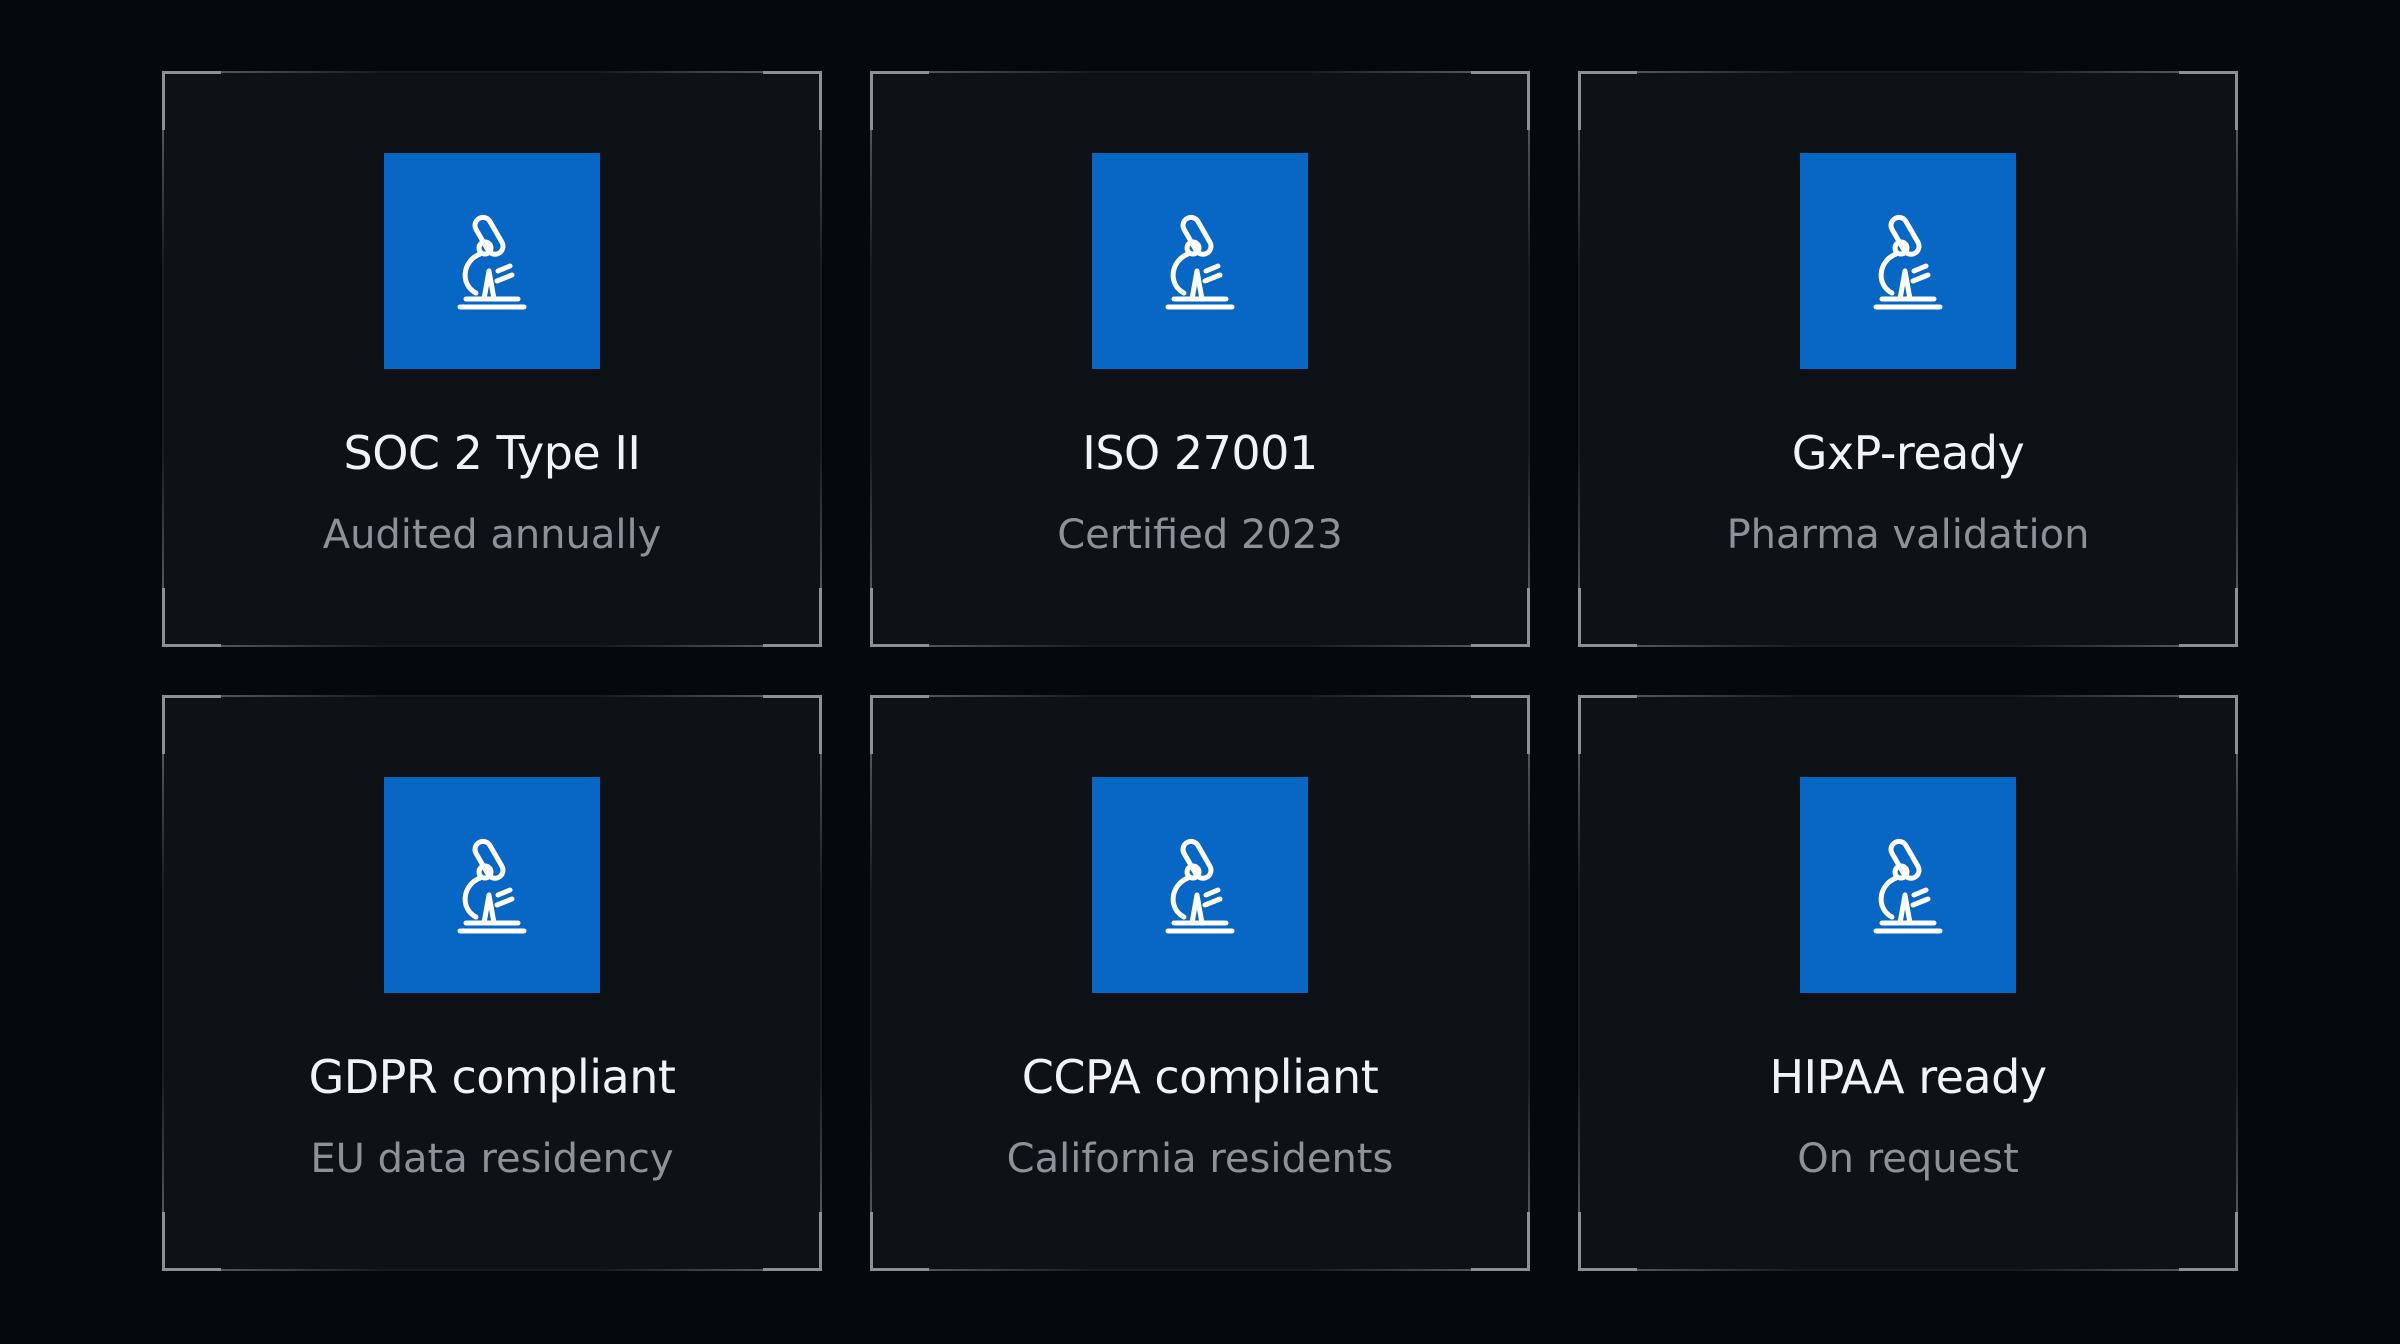  What do you see at coordinates (1200, 535) in the screenshot?
I see `card-subtitle: Certified 2023` at bounding box center [1200, 535].